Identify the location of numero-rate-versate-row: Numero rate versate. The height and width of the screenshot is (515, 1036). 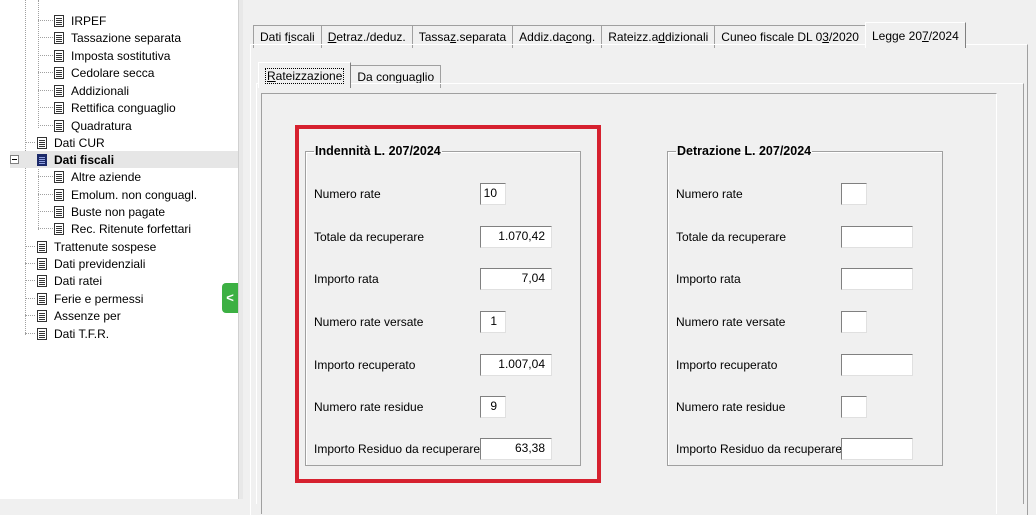
(805, 322).